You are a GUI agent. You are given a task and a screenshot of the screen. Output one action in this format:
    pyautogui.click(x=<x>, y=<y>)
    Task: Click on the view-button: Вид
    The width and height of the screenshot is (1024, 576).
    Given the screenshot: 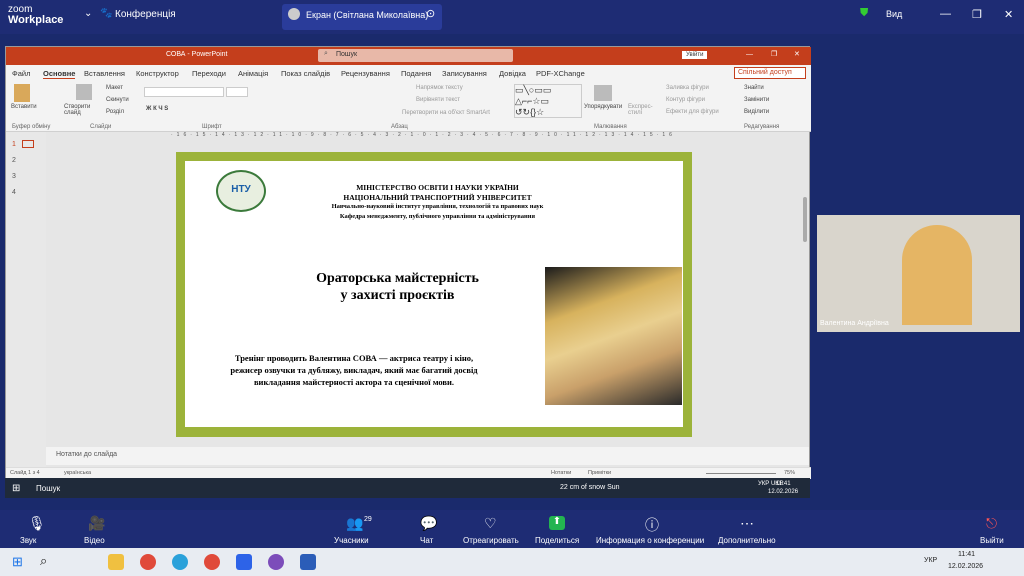 What is the action you would take?
    pyautogui.click(x=894, y=14)
    